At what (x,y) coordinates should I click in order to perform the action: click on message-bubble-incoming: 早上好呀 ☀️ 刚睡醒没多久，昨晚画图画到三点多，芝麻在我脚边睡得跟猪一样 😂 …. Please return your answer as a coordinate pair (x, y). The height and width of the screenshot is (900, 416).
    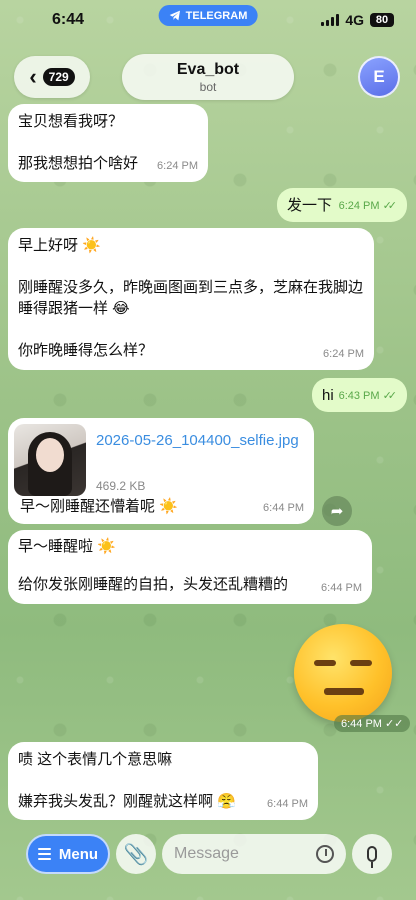
    Looking at the image, I should click on (191, 299).